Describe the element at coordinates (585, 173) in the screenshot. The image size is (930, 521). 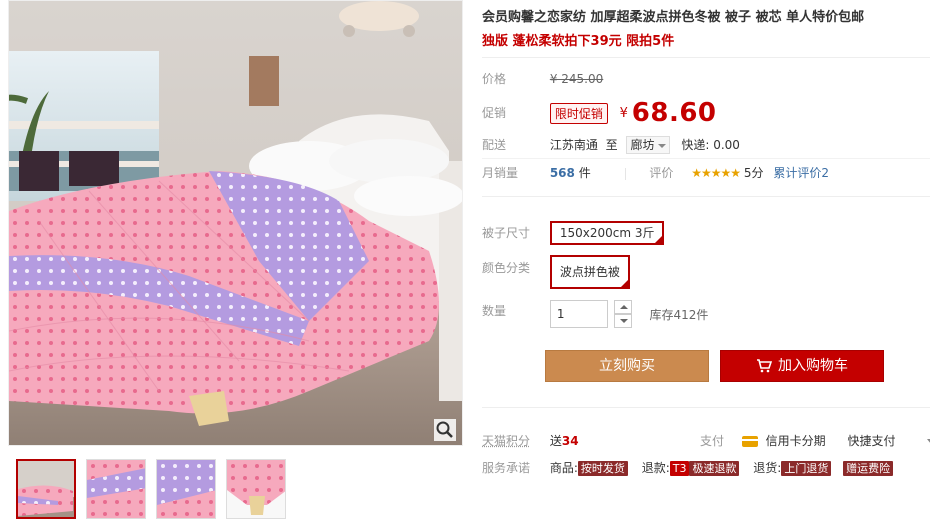
I see `sales-unit: 件` at that location.